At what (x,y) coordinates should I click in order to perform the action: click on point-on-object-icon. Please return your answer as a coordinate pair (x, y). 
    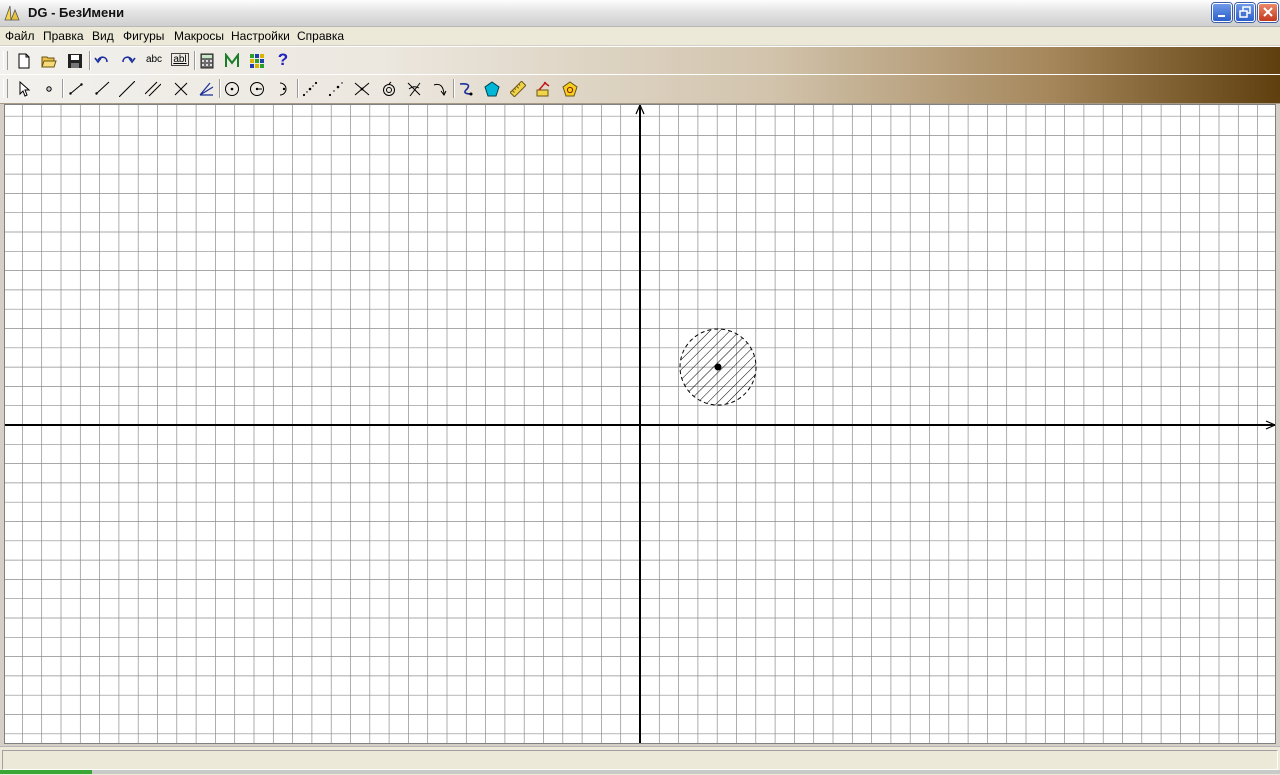
    Looking at the image, I should click on (335, 89).